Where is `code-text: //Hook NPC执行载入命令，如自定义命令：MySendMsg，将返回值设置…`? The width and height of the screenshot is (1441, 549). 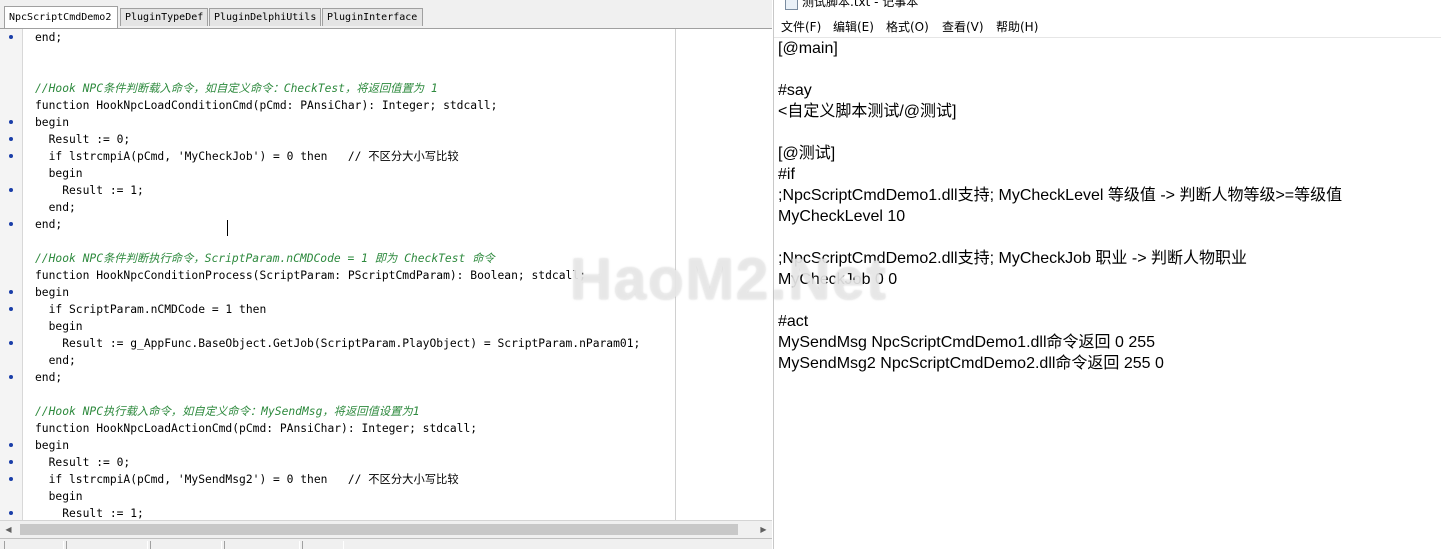
code-text: //Hook NPC执行载入命令，如自定义命令：MySendMsg，将返回值设置… is located at coordinates (227, 411).